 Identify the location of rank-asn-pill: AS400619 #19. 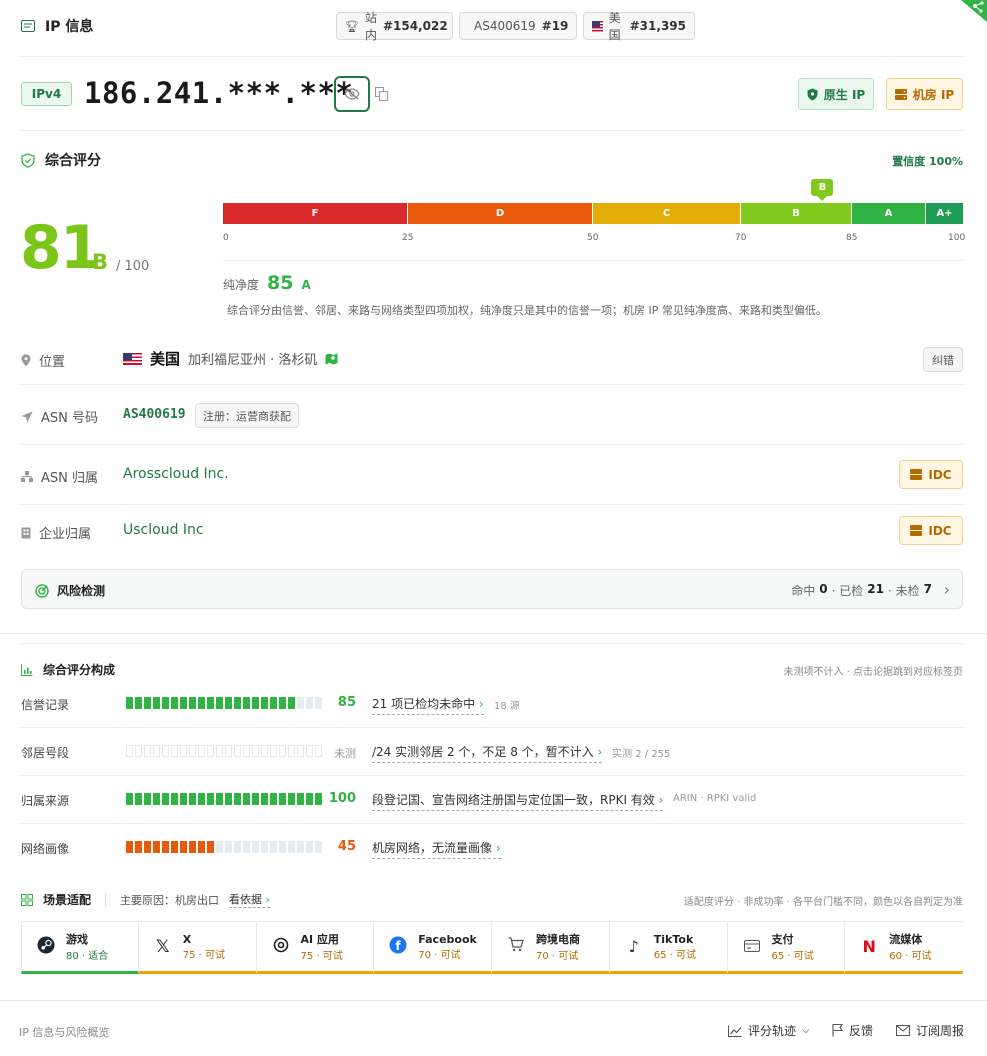
(518, 26).